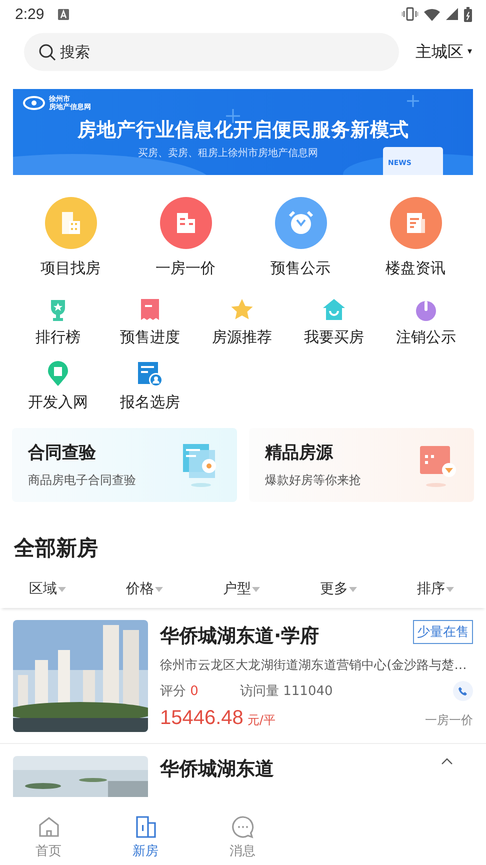 Image resolution: width=486 pixels, height=865 pixels. What do you see at coordinates (426, 310) in the screenshot?
I see `power-icon` at bounding box center [426, 310].